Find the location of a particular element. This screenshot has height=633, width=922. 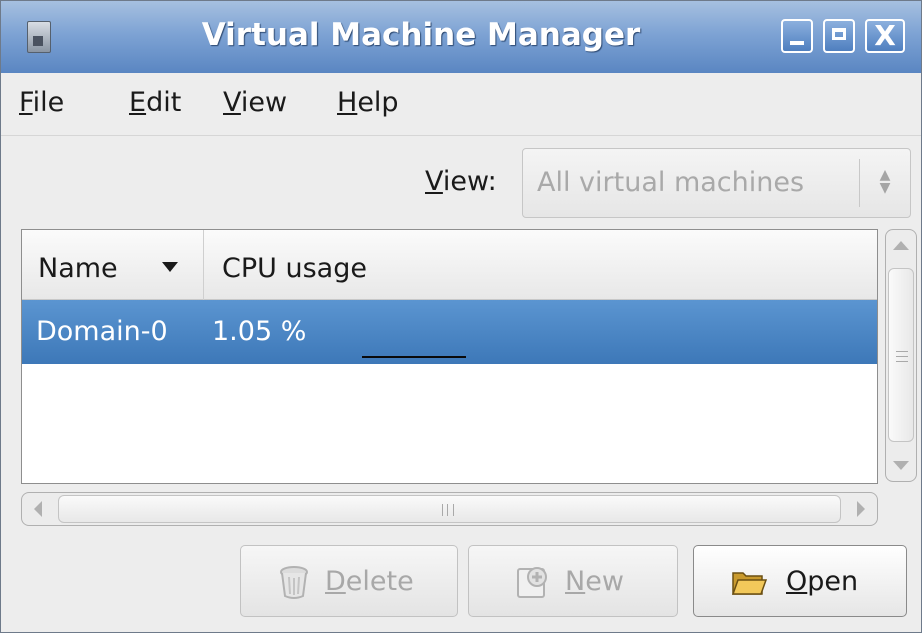

table-row: Domain-0 1.05 % is located at coordinates (449, 332).